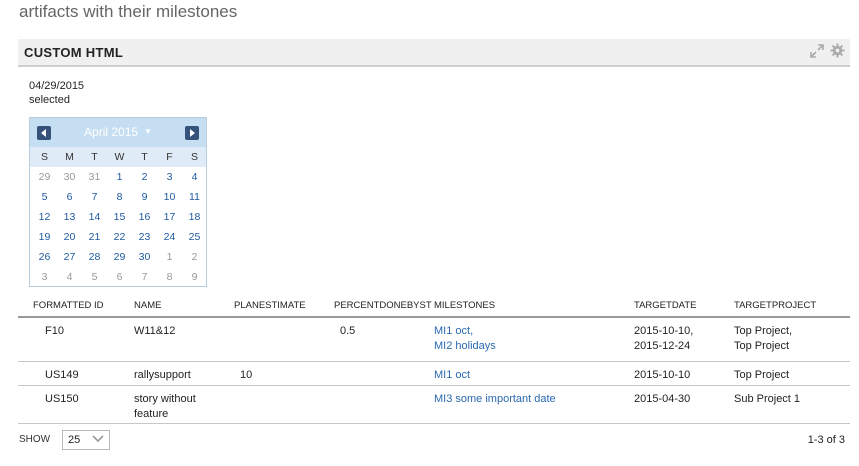 The width and height of the screenshot is (859, 466). I want to click on month-picker: April 2015 ▼, so click(118, 132).